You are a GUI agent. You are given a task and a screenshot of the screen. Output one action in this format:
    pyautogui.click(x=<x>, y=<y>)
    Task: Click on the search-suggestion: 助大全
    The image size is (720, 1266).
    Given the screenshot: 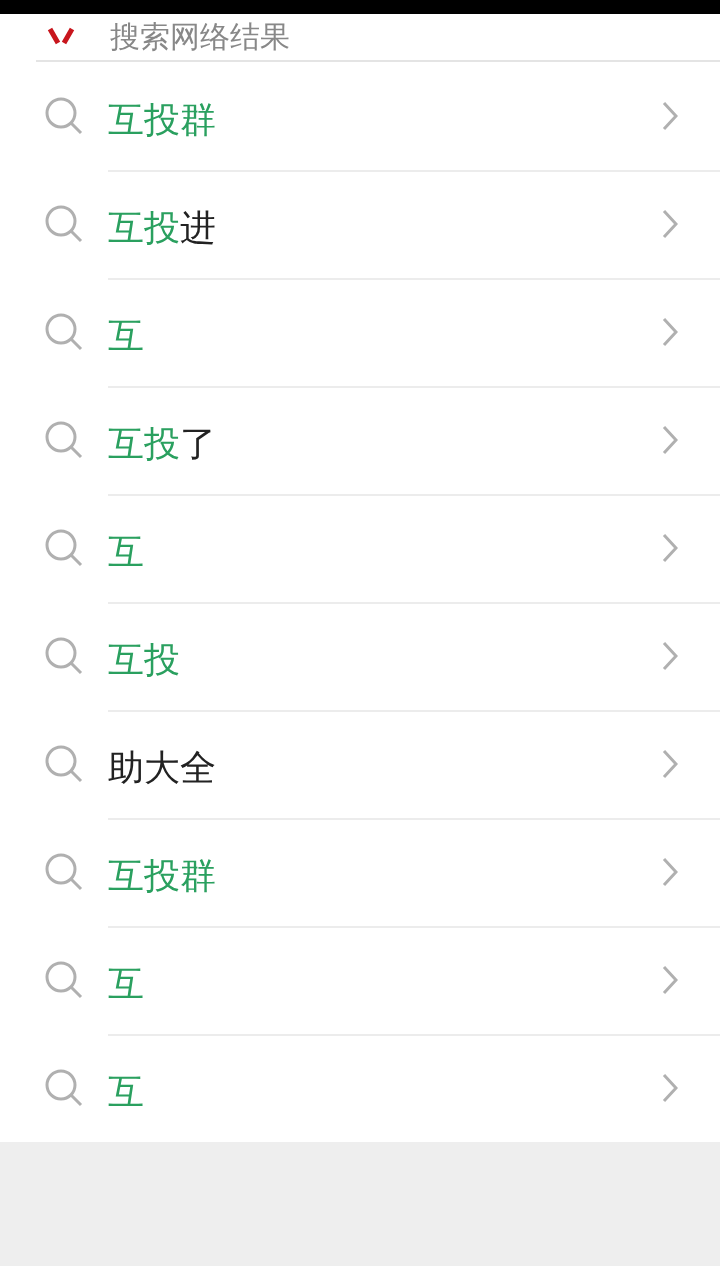 What is the action you would take?
    pyautogui.click(x=360, y=764)
    